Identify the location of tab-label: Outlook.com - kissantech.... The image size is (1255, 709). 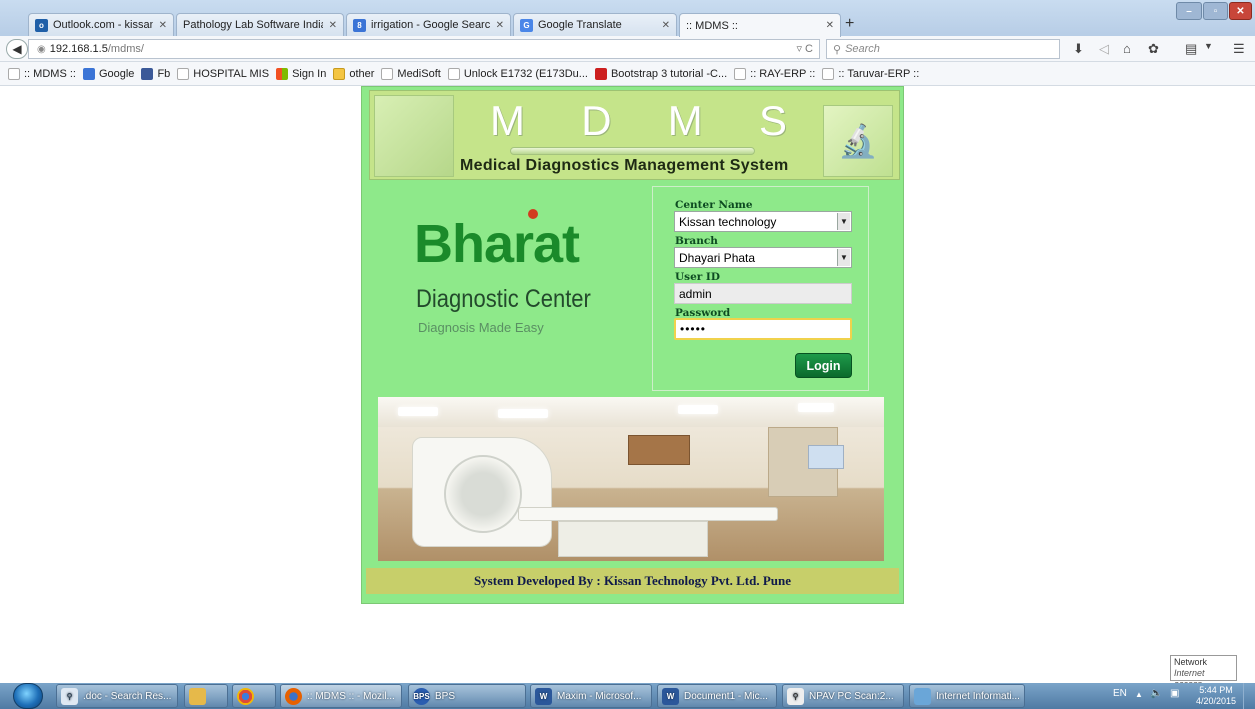
(103, 25).